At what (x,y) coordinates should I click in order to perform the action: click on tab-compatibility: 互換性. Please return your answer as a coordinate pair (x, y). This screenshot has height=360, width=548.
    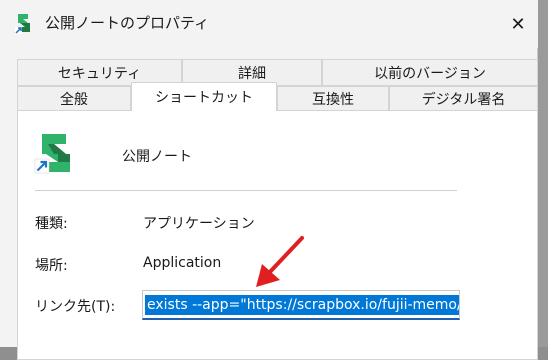
    Looking at the image, I should click on (333, 98).